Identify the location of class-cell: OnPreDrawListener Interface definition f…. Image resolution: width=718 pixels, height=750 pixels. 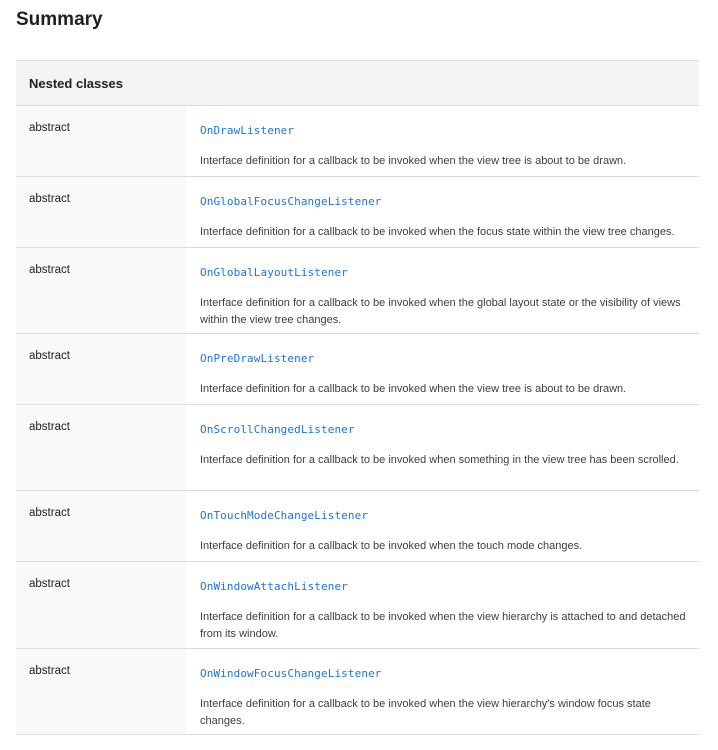
(442, 369).